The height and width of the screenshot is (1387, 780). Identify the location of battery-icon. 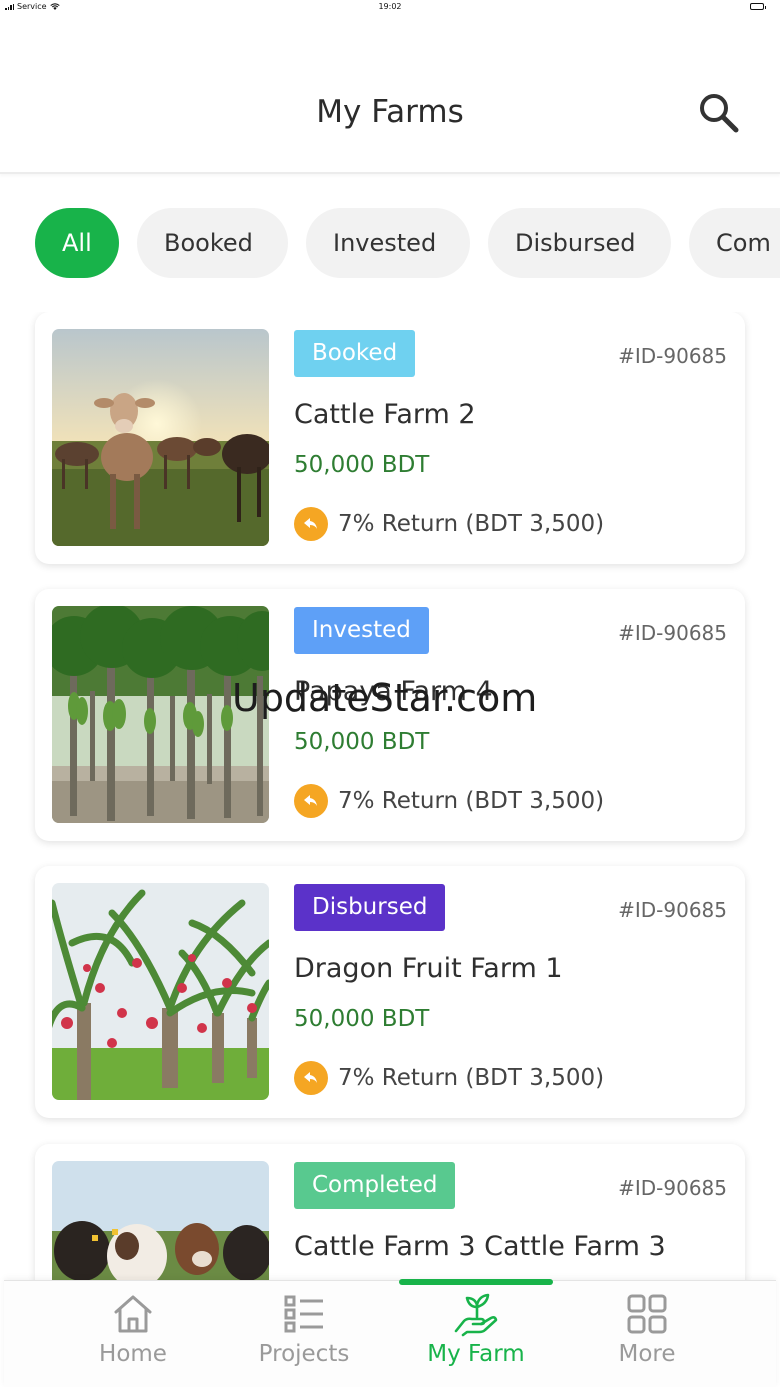
(758, 6).